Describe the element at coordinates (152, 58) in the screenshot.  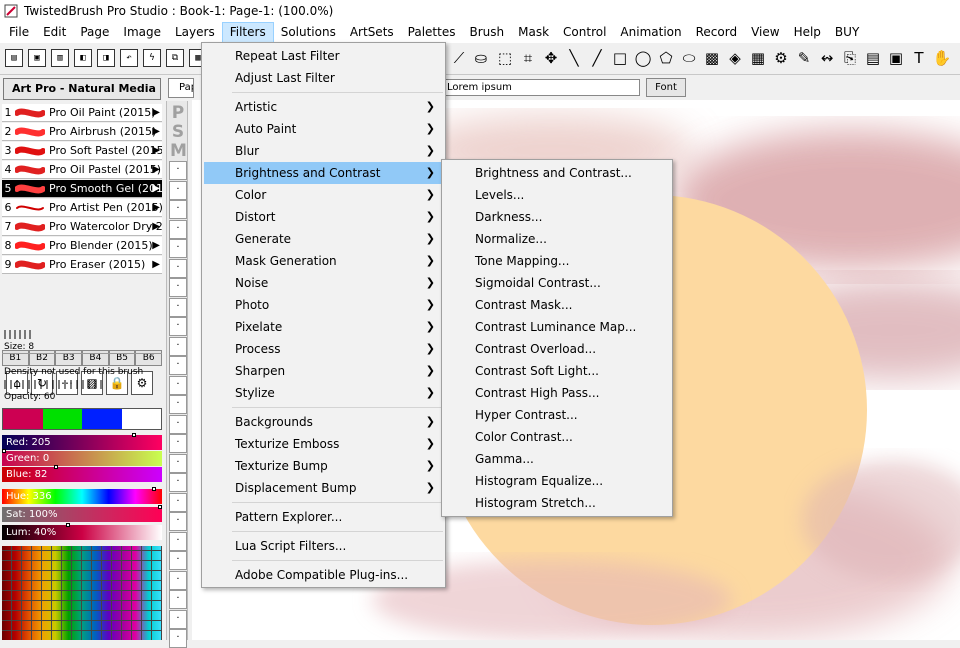
I see `lightning-icon: ϟ` at that location.